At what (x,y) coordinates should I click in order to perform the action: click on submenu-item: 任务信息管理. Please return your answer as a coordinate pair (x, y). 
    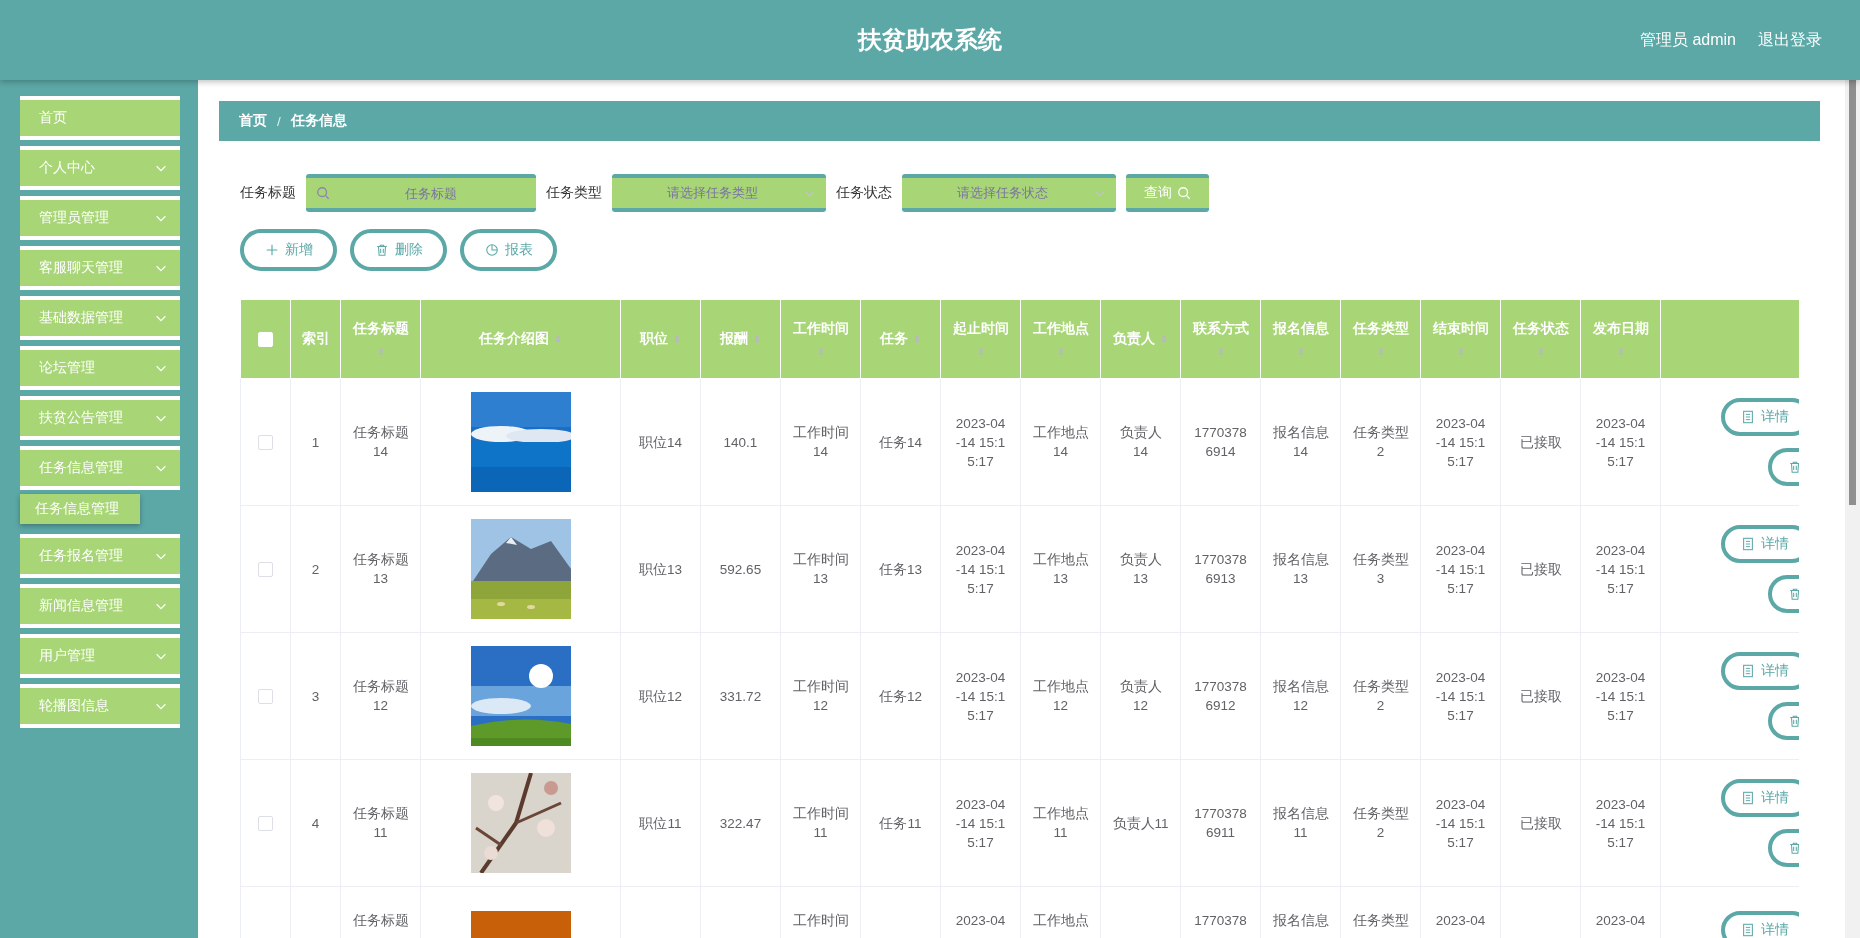
    Looking at the image, I should click on (80, 509).